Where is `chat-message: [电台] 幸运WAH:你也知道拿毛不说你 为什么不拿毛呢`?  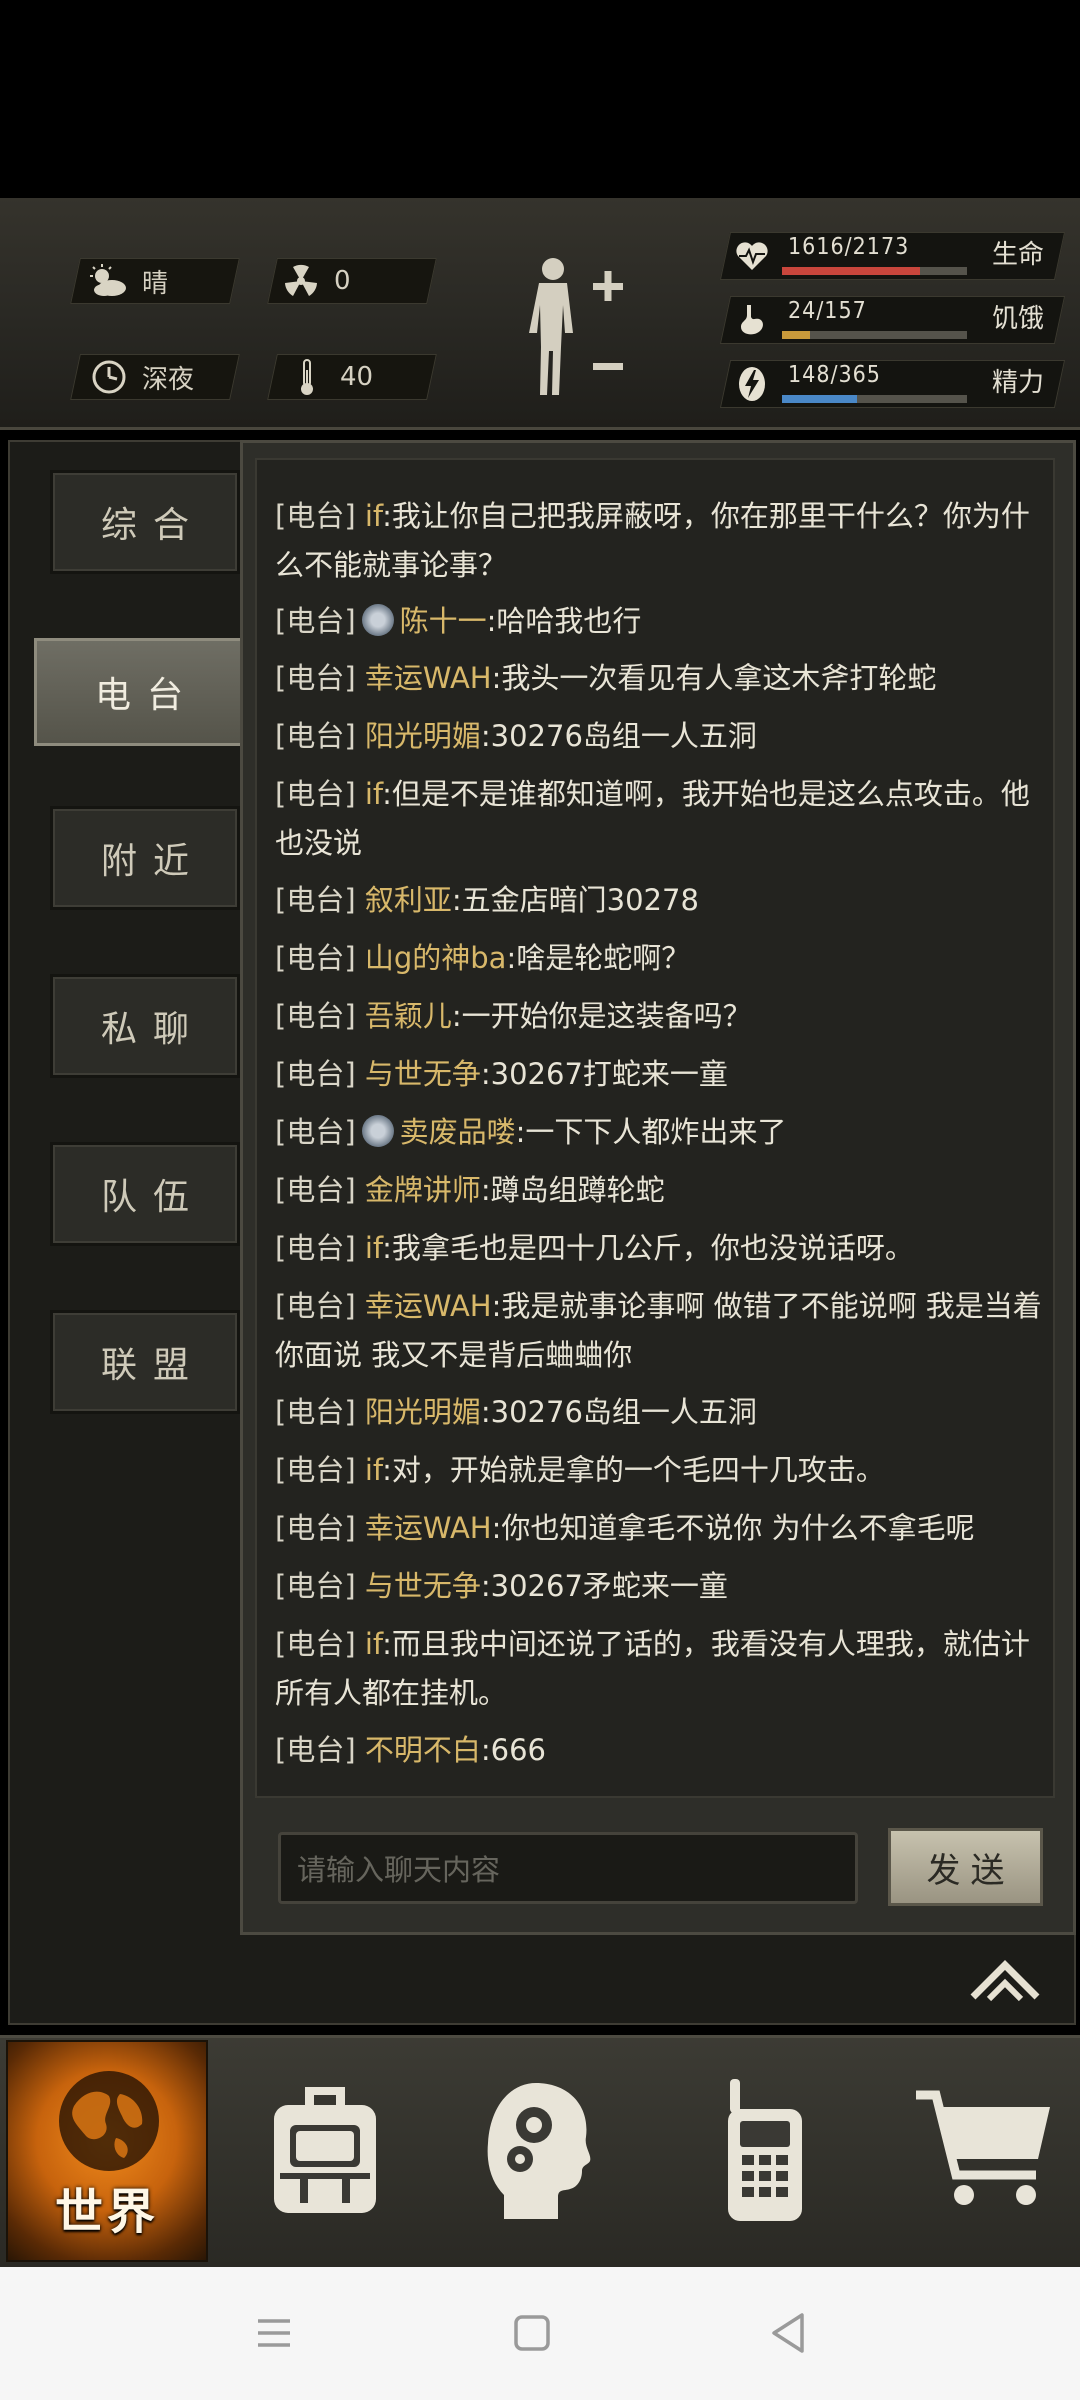
chat-message: [电台] 幸运WAH:你也知道拿毛不说你 为什么不拿毛呢 is located at coordinates (662, 1528).